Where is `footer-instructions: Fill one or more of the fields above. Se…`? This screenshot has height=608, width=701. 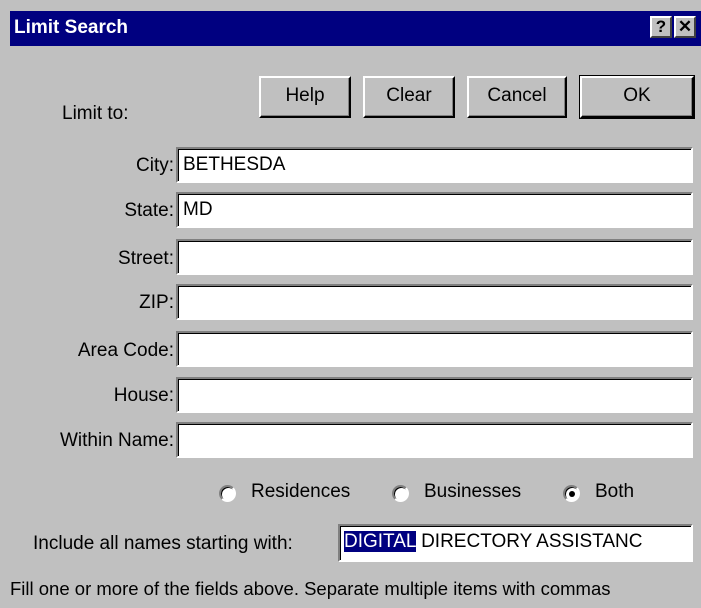 footer-instructions: Fill one or more of the fields above. Se… is located at coordinates (310, 588).